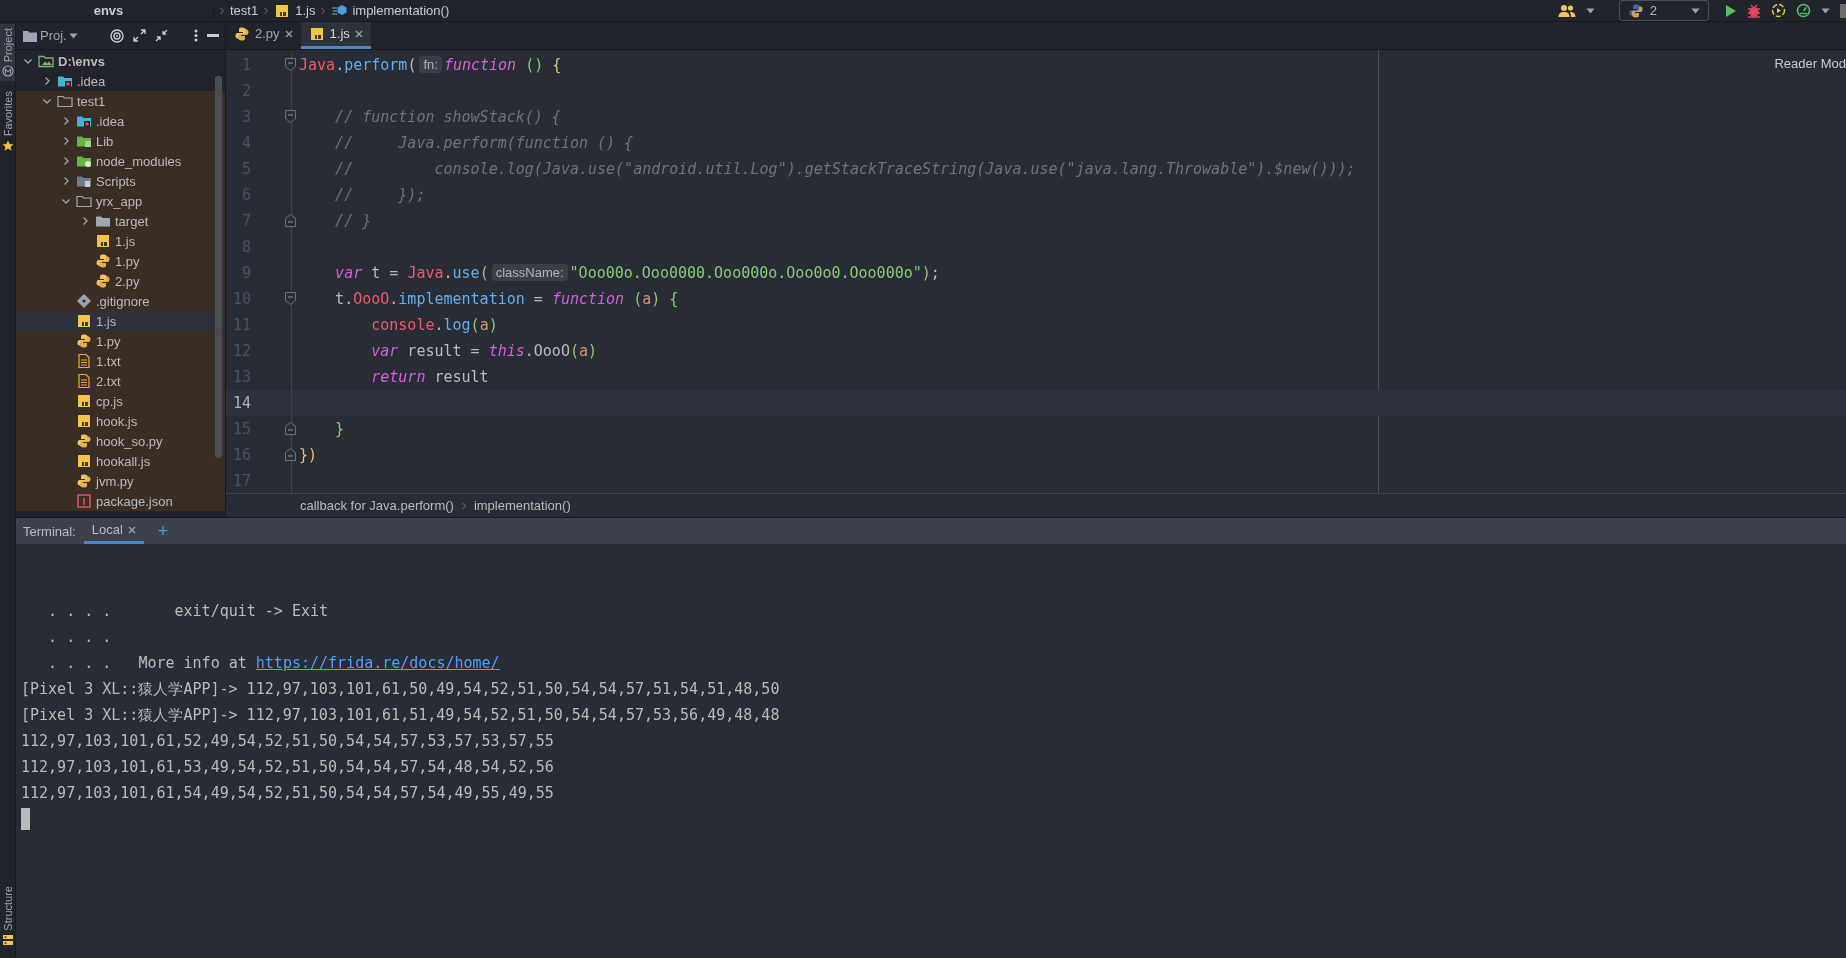 The image size is (1846, 958). I want to click on breadcrumb-item: 1.js, so click(305, 10).